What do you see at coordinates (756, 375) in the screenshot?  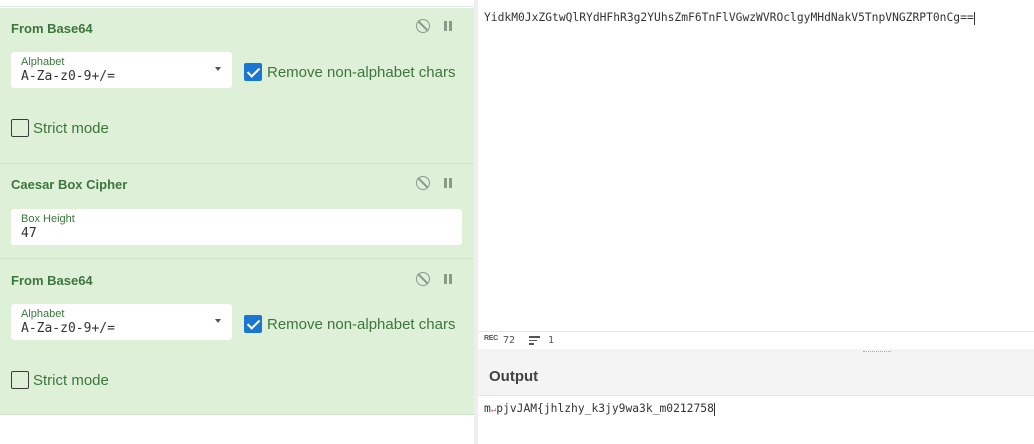 I see `output-header: Output` at bounding box center [756, 375].